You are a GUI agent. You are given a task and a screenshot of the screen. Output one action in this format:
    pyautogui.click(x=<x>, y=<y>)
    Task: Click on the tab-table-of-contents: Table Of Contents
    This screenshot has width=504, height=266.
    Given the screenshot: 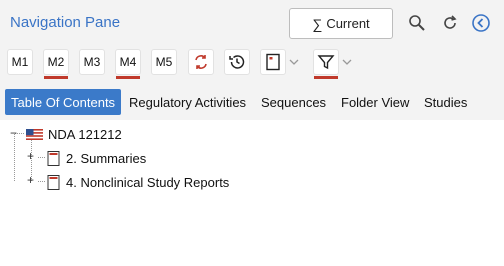 What is the action you would take?
    pyautogui.click(x=63, y=102)
    